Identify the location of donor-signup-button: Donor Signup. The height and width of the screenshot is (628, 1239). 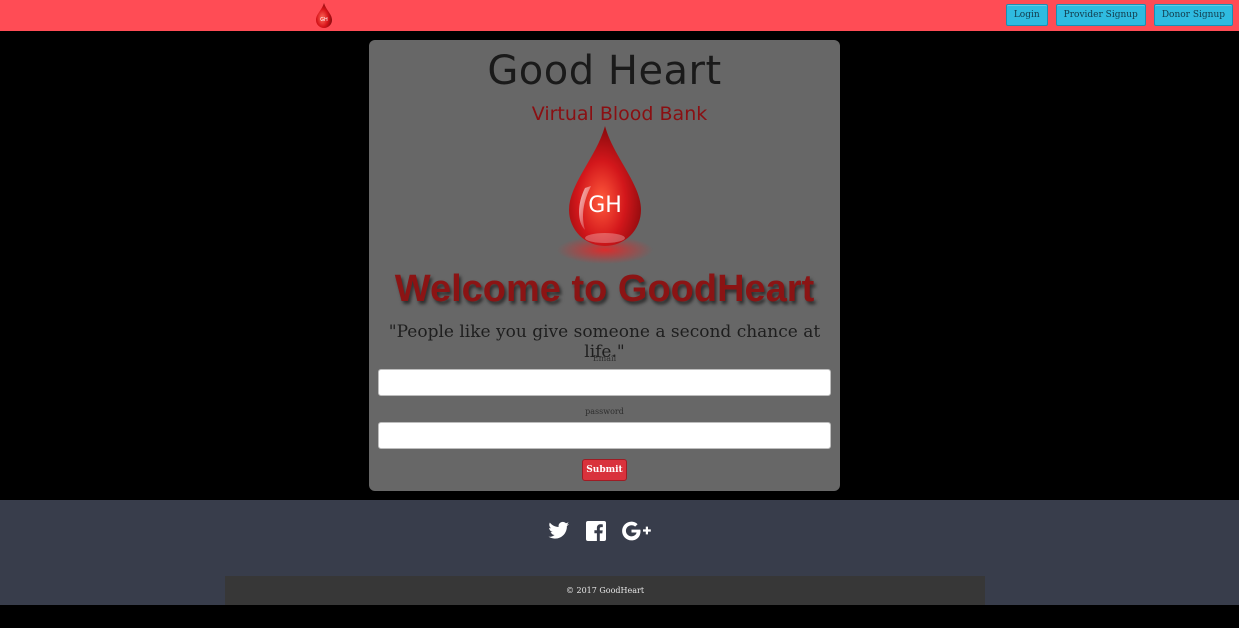
(1193, 15).